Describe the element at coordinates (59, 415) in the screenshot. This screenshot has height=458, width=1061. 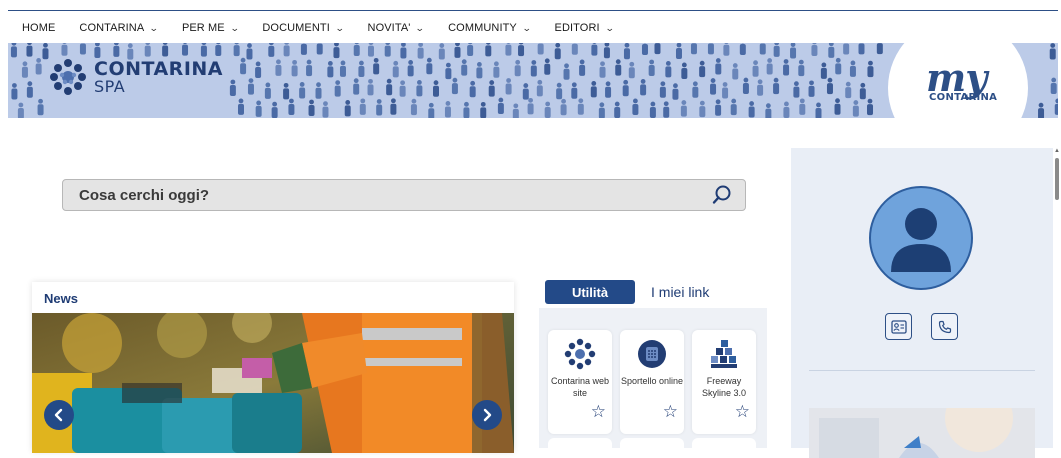
I see `news-prev-button` at that location.